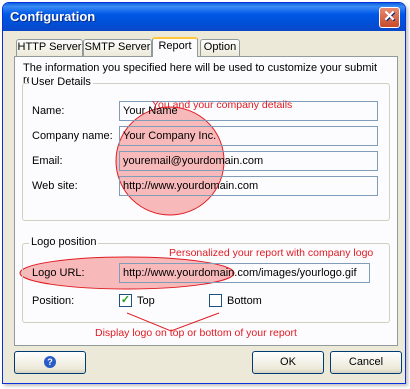 The width and height of the screenshot is (410, 389). I want to click on web-site-label: Web site:, so click(55, 186).